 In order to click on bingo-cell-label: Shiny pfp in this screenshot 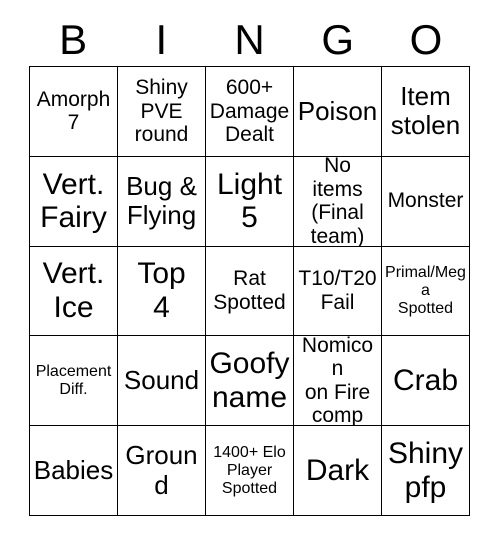, I will do `click(425, 470)`.